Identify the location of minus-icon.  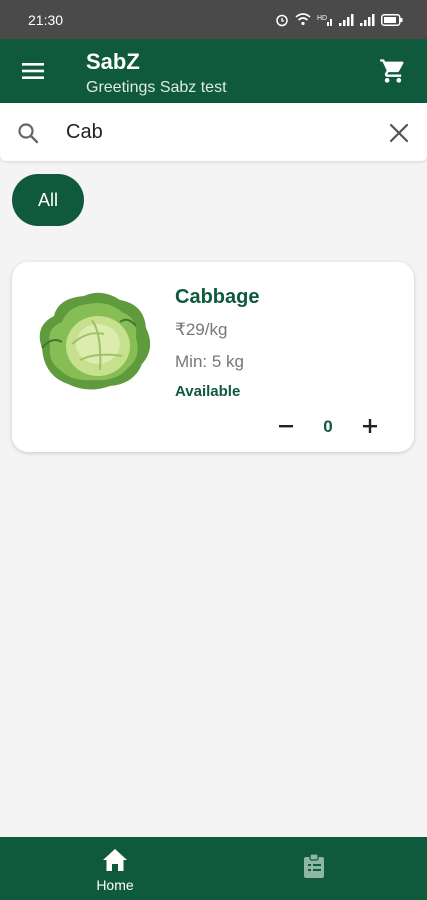
(286, 426).